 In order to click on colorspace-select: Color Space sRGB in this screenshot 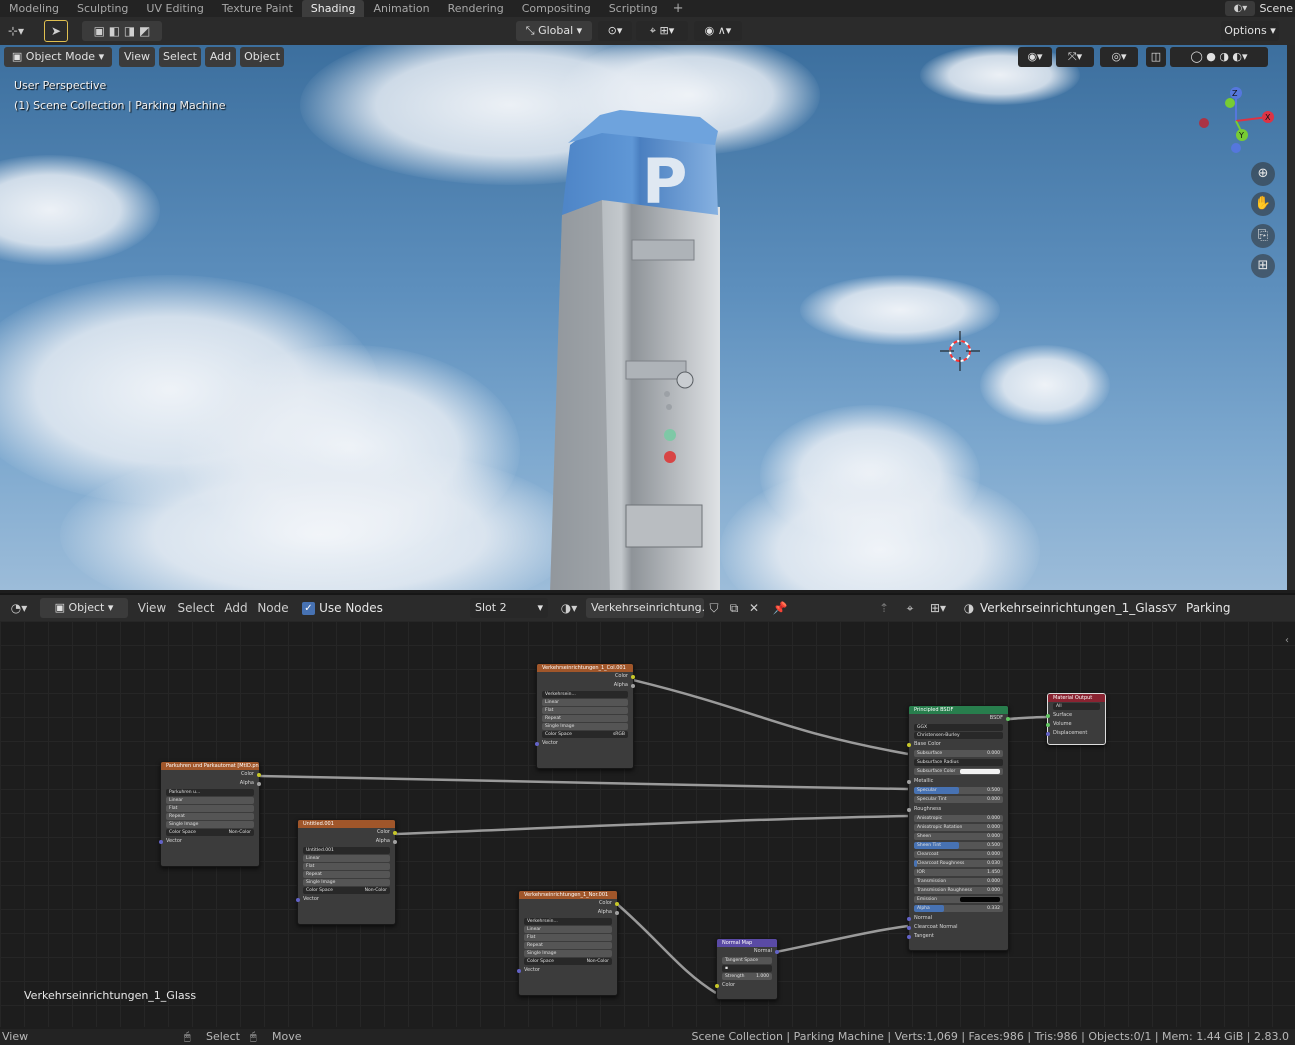, I will do `click(585, 734)`.